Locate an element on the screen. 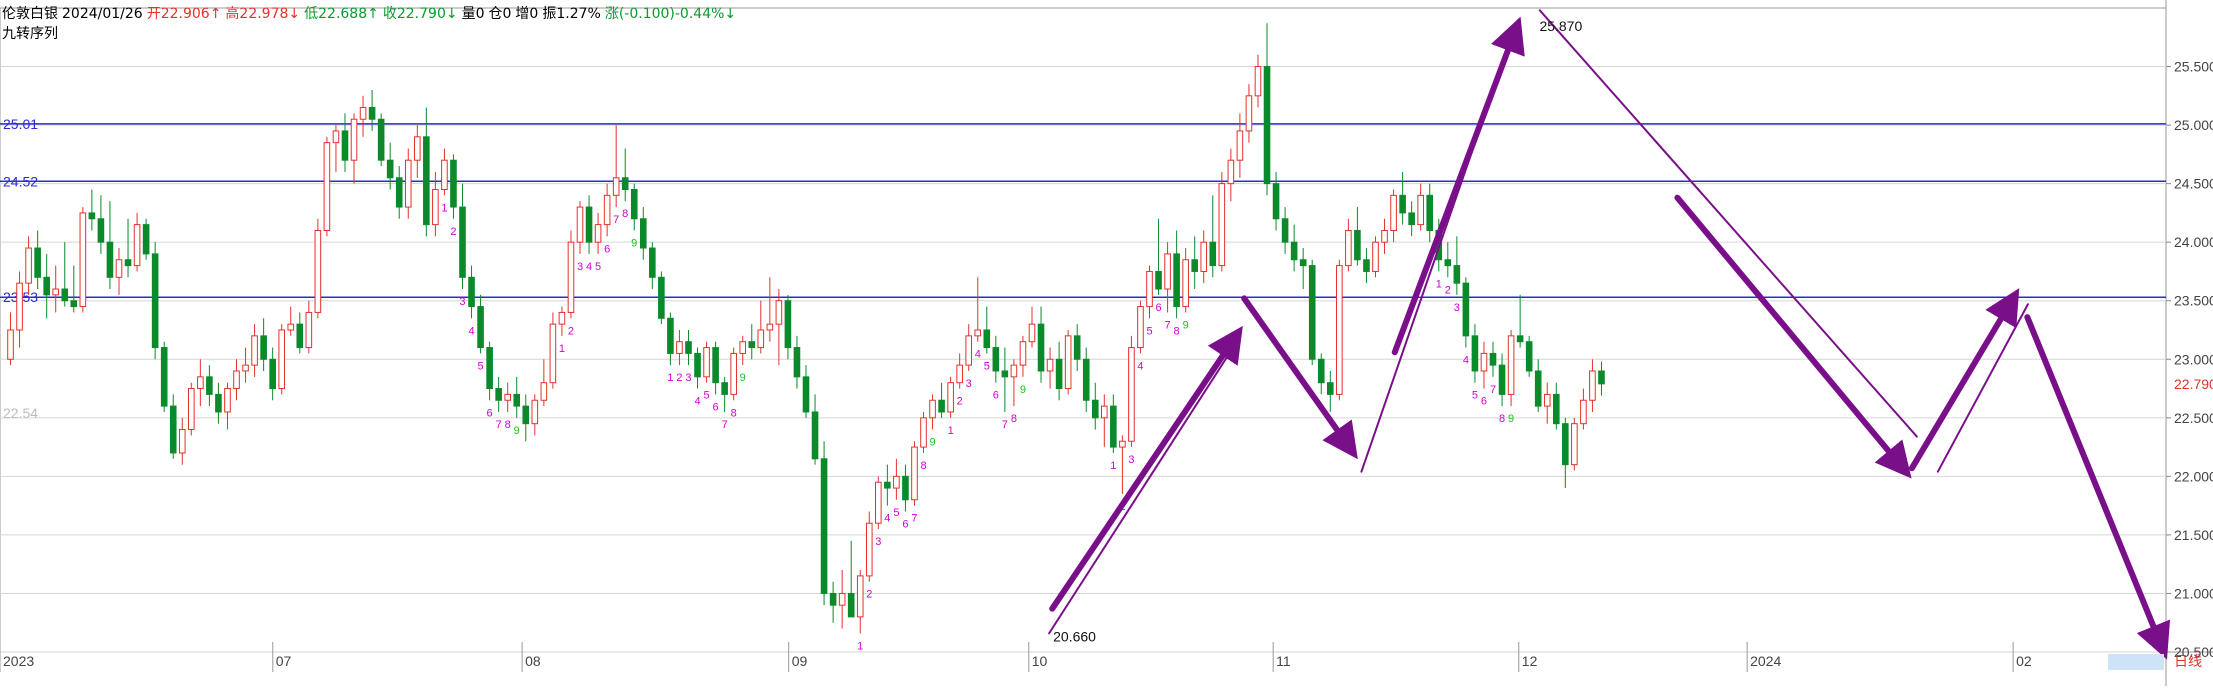 This screenshot has height=690, width=2213. y-tick-label: 22.000 is located at coordinates (2193, 476).